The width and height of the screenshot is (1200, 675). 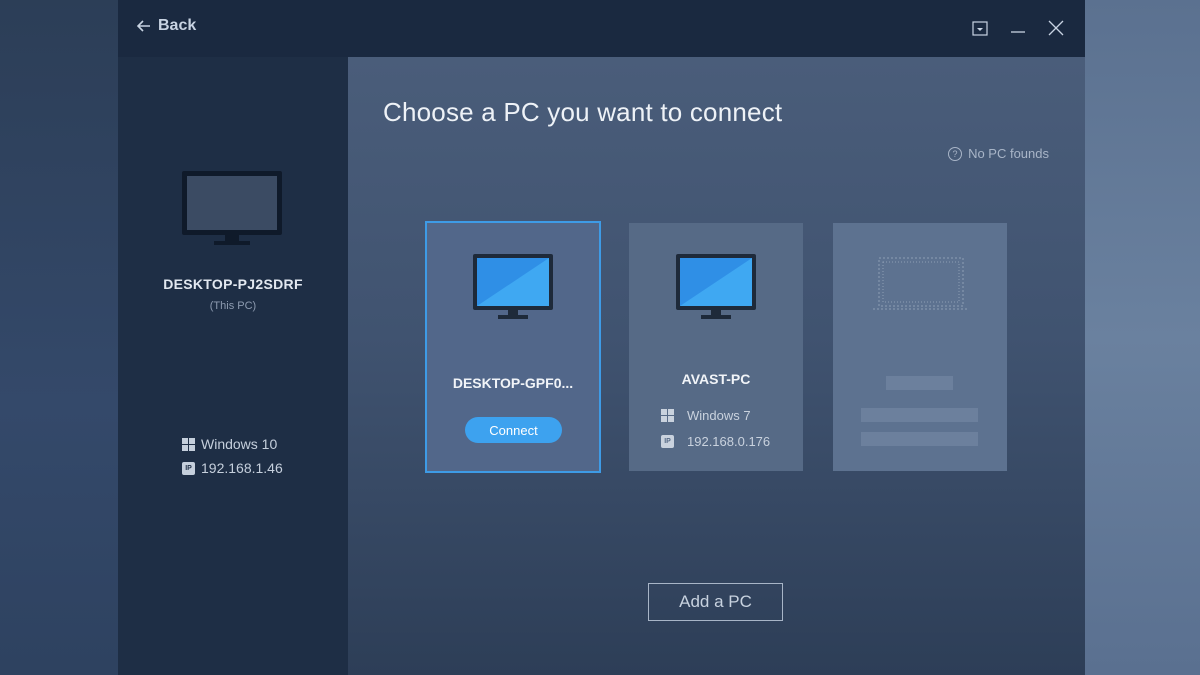 What do you see at coordinates (601, 28) in the screenshot?
I see `titlebar: Back` at bounding box center [601, 28].